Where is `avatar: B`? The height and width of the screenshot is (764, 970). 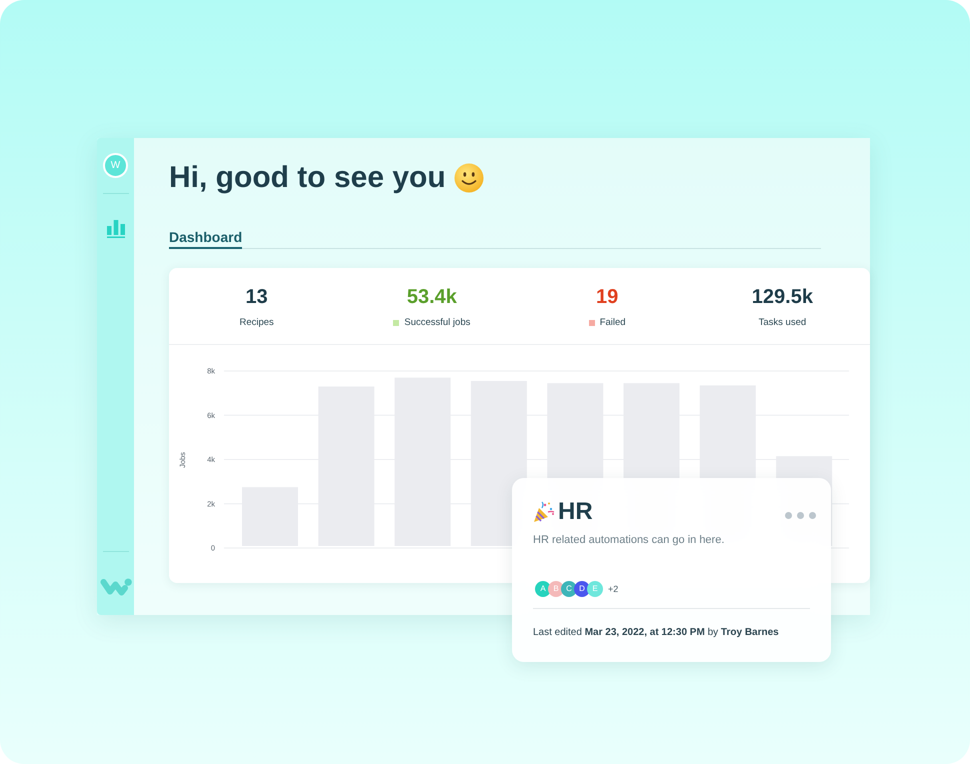 avatar: B is located at coordinates (556, 589).